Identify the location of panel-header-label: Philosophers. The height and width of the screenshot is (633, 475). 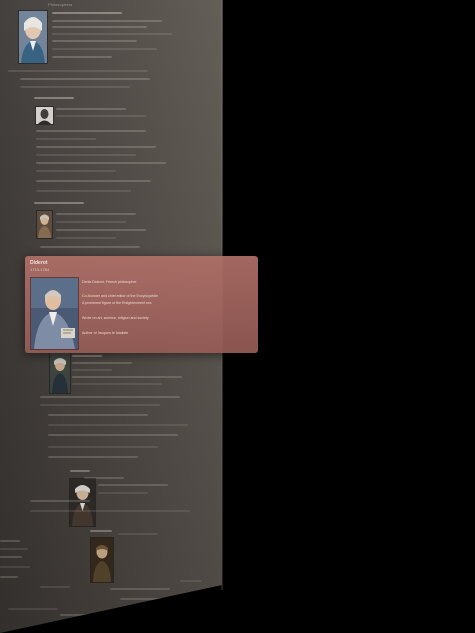
(60, 4).